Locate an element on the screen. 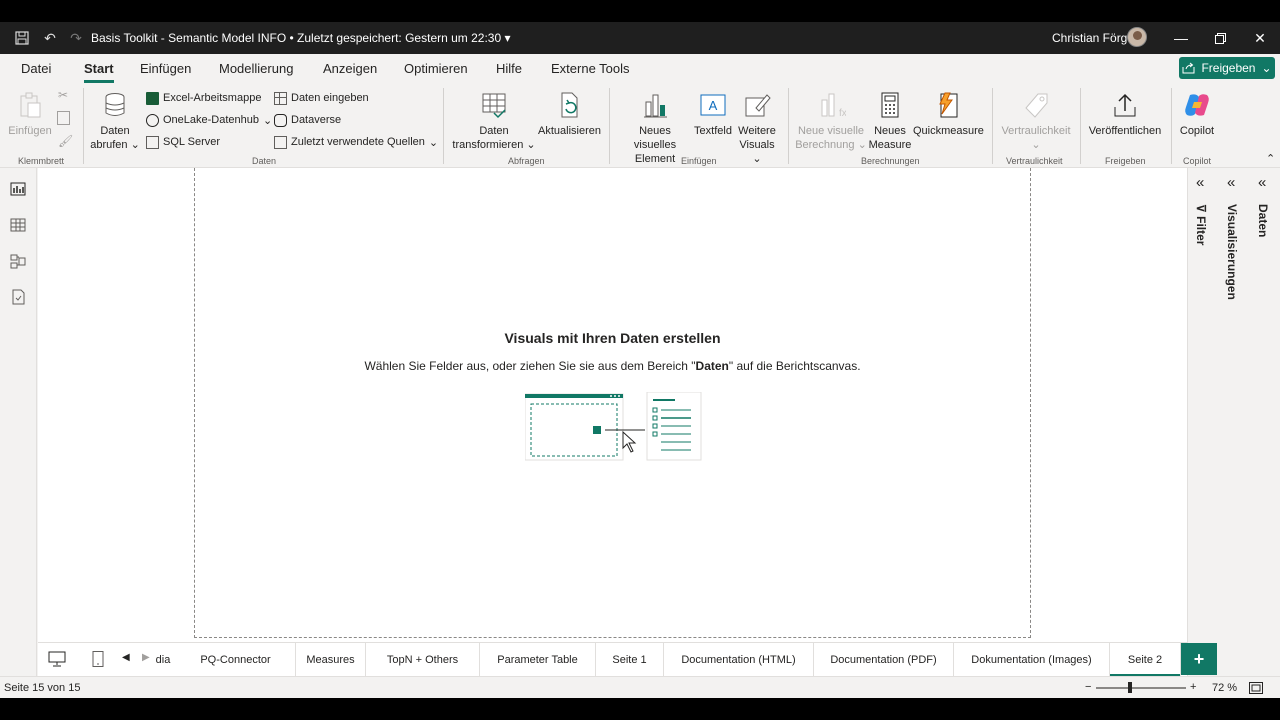 The height and width of the screenshot is (720, 1280). copilot-button: Copilot is located at coordinates (1197, 114).